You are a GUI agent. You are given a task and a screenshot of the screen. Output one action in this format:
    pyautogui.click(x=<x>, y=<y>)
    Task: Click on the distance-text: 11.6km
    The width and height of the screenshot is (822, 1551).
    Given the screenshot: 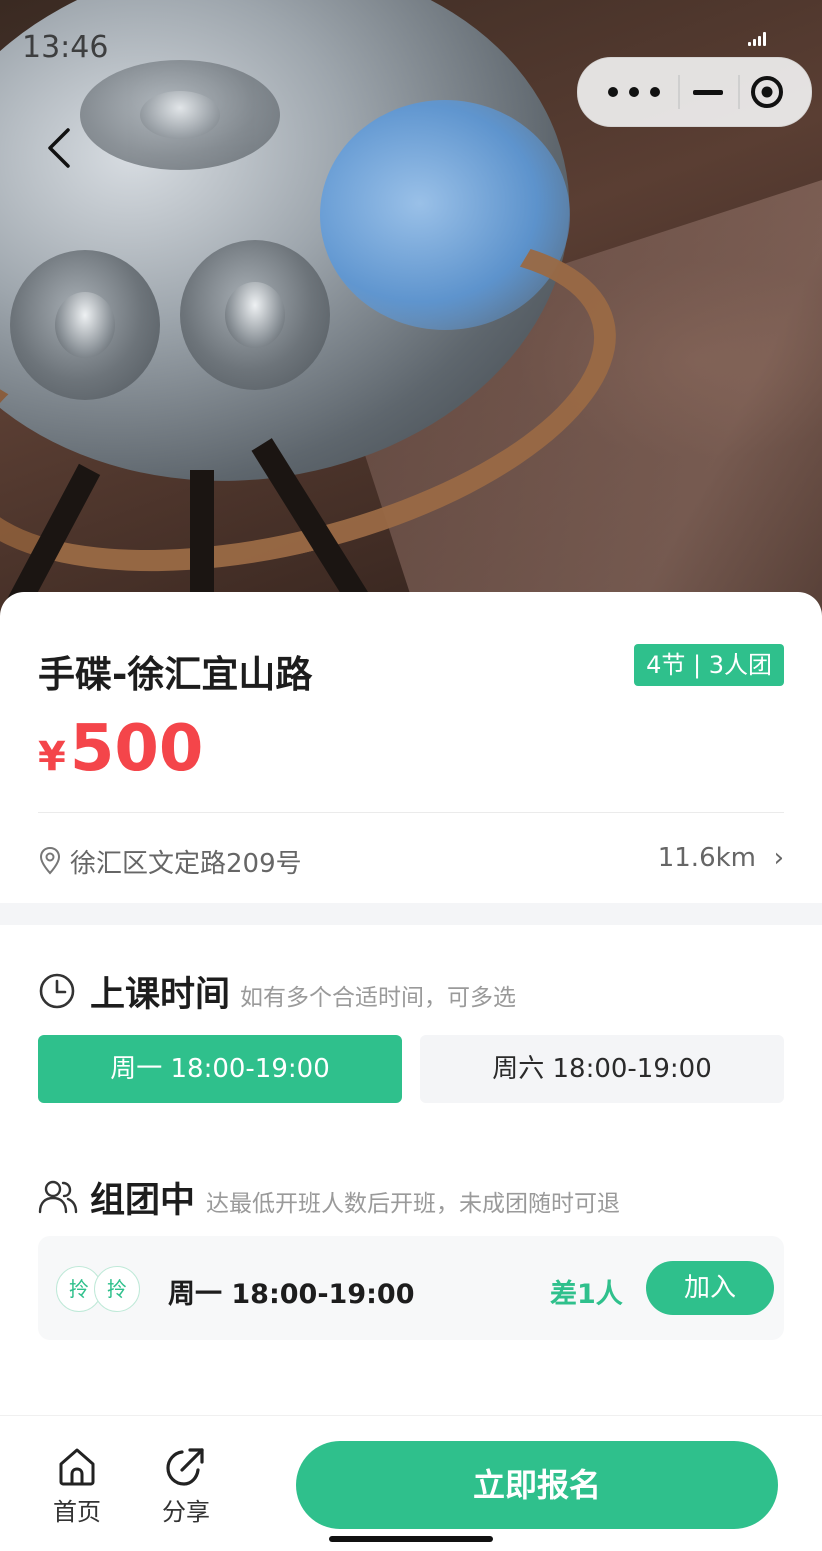 What is the action you would take?
    pyautogui.click(x=706, y=858)
    